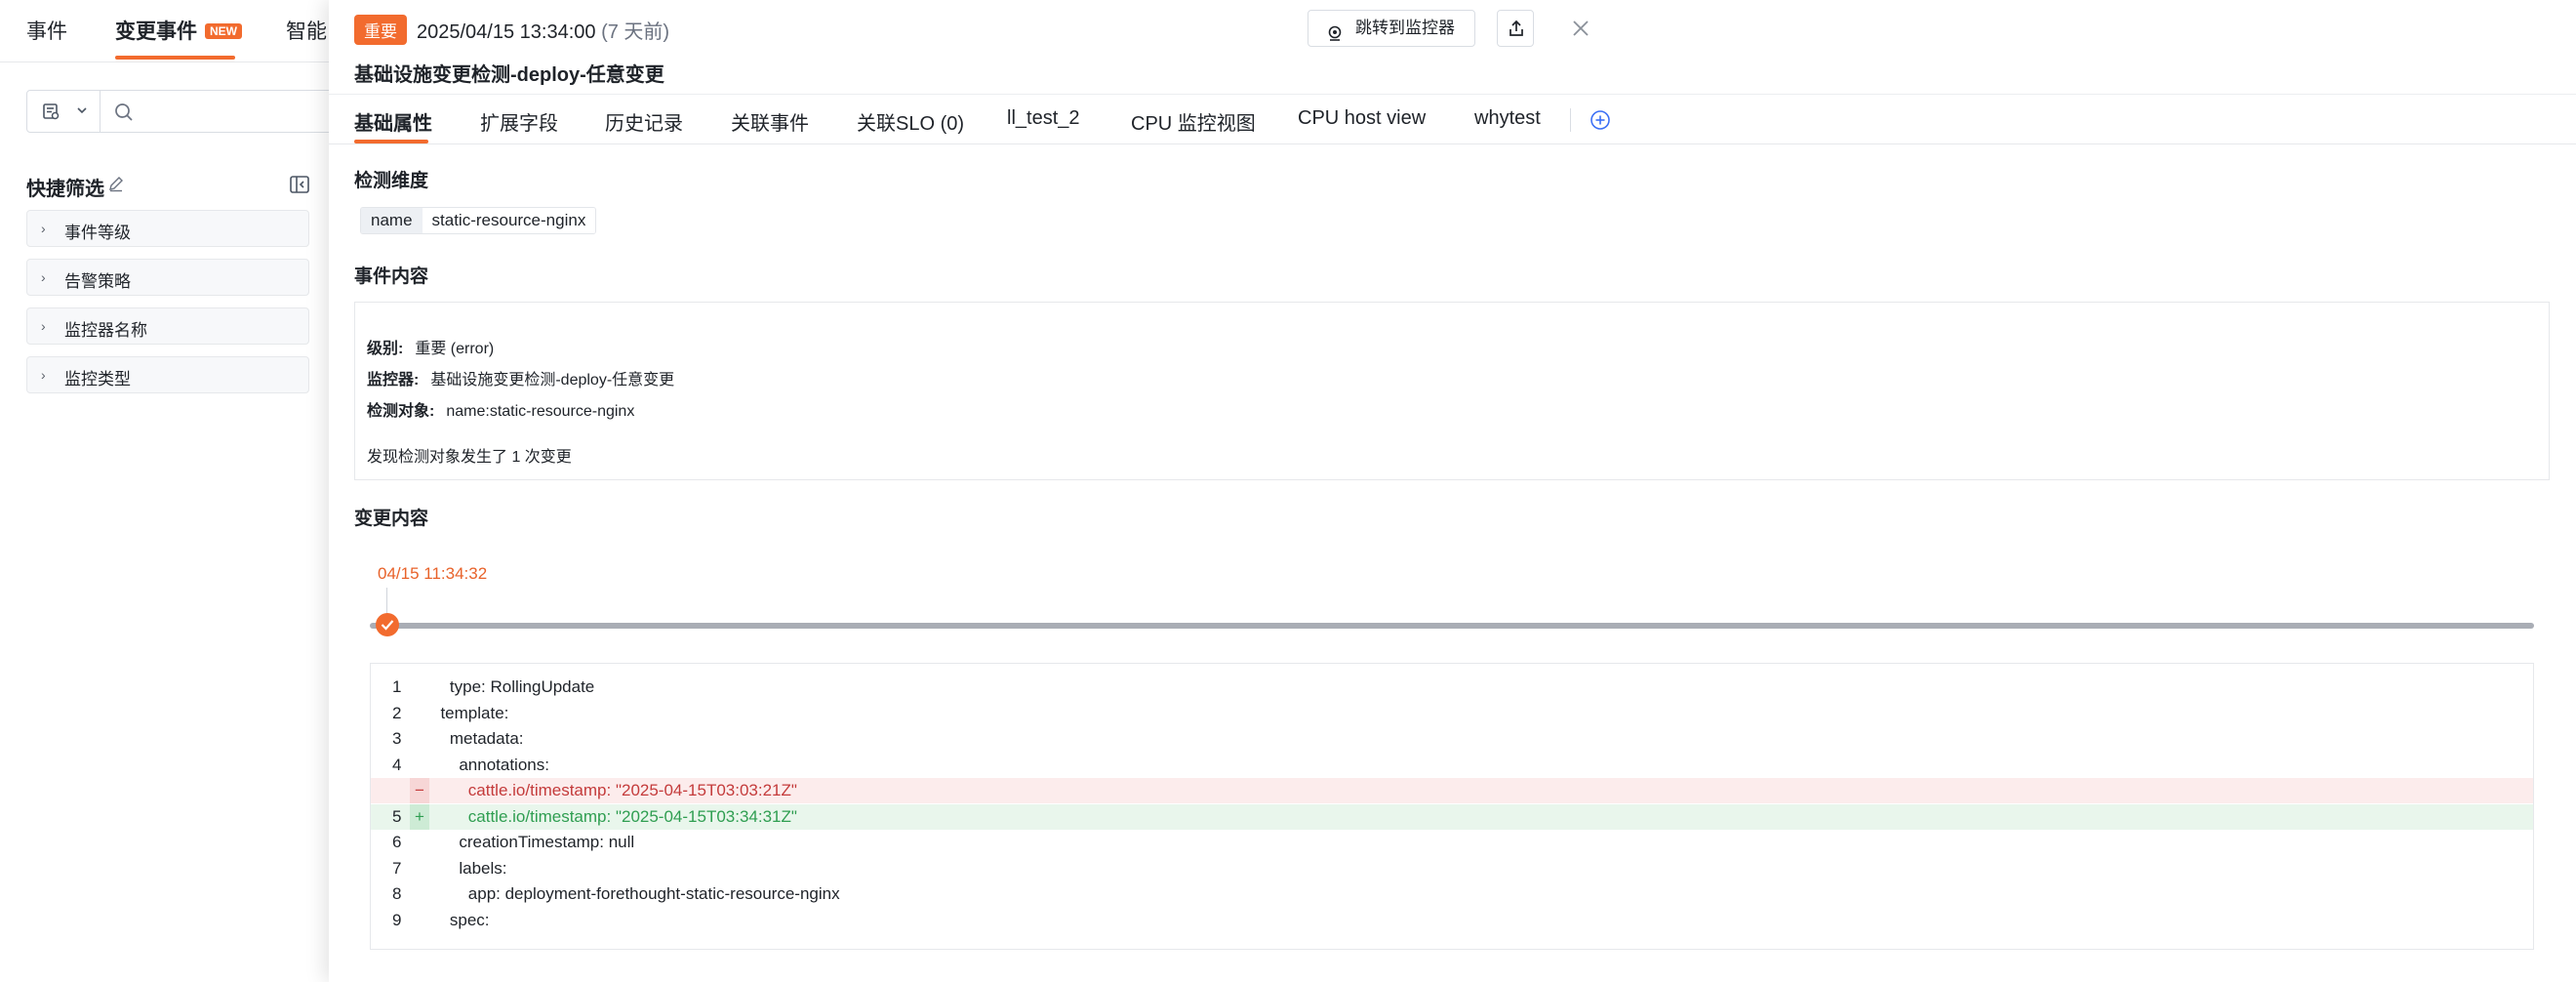 The image size is (2576, 982). Describe the element at coordinates (509, 220) in the screenshot. I see `dimension-value: static-resource-nginx` at that location.